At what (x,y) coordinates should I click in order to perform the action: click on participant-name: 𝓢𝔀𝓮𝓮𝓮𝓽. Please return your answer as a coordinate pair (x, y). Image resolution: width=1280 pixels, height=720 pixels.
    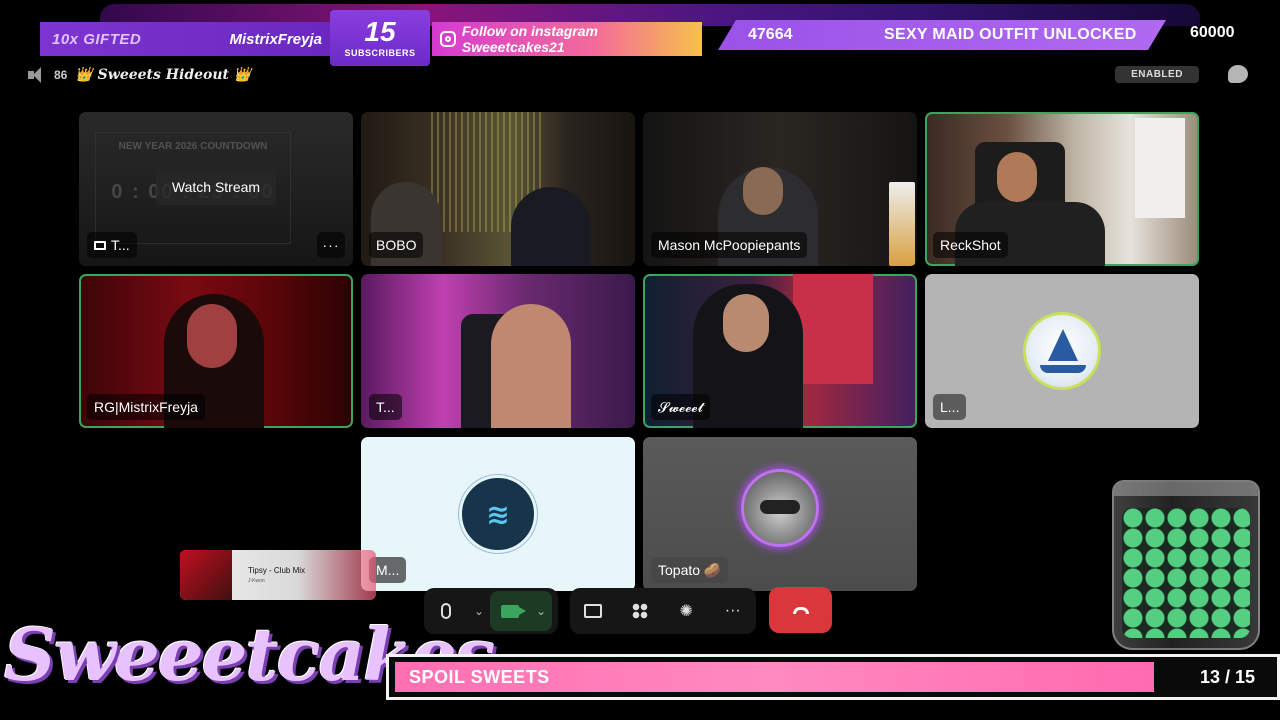
    Looking at the image, I should click on (681, 406).